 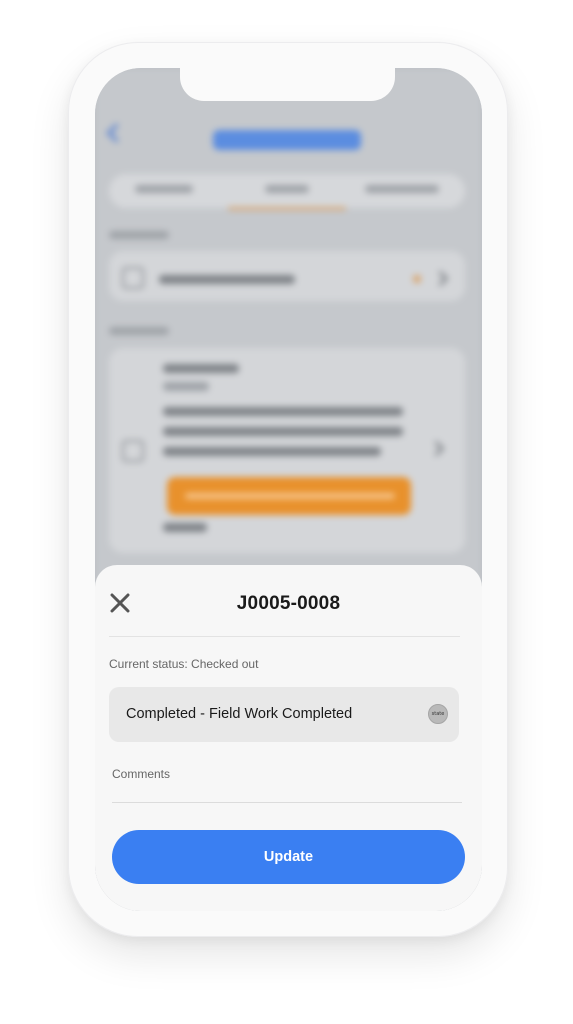 What do you see at coordinates (141, 774) in the screenshot?
I see `comments-label: Comments` at bounding box center [141, 774].